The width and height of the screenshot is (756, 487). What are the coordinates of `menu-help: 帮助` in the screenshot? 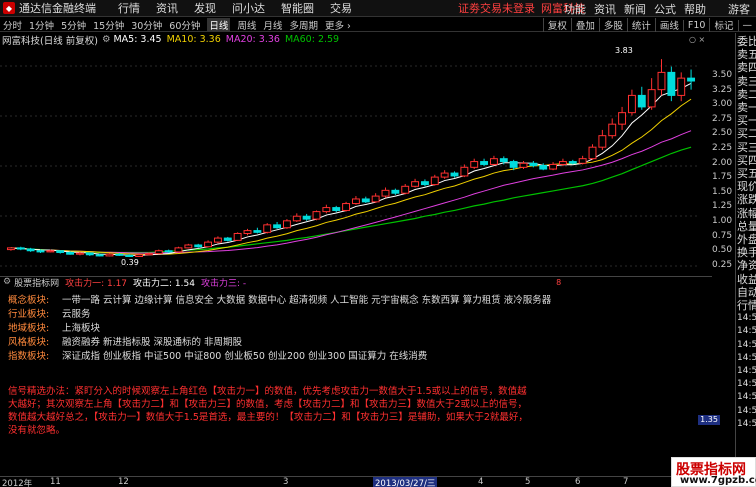 It's located at (695, 9).